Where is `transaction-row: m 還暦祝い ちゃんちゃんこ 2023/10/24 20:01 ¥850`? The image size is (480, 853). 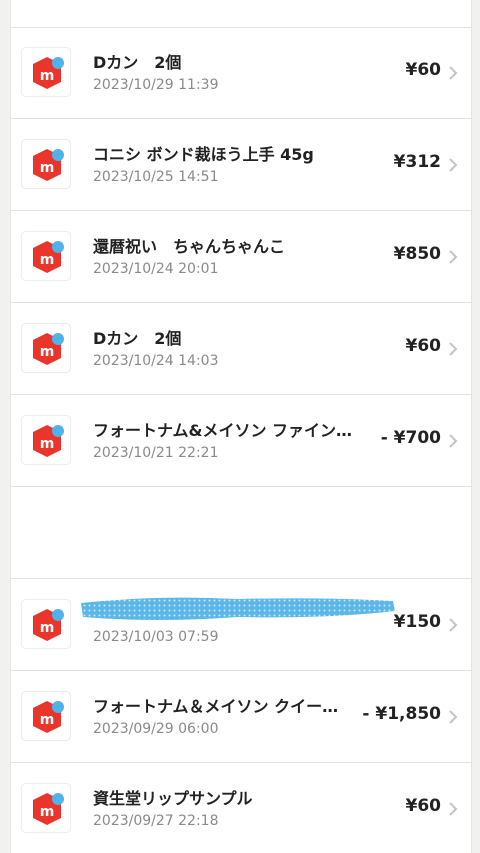 transaction-row: m 還暦祝い ちゃんちゃんこ 2023/10/24 20:01 ¥850 is located at coordinates (241, 257).